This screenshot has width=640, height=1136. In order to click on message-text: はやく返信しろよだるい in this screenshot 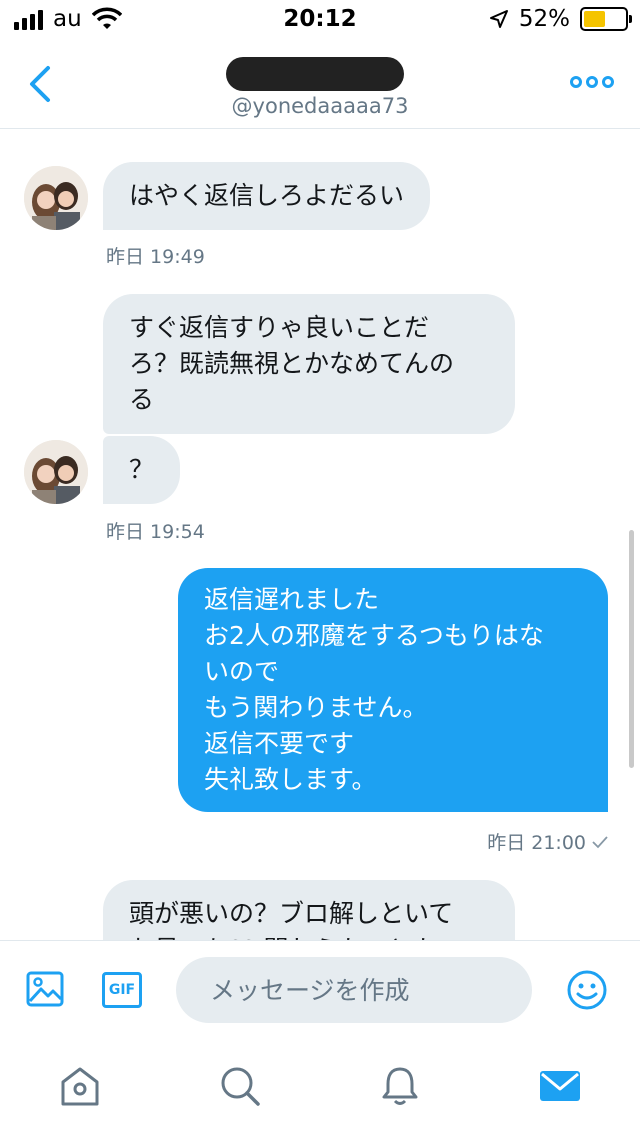, I will do `click(267, 195)`.